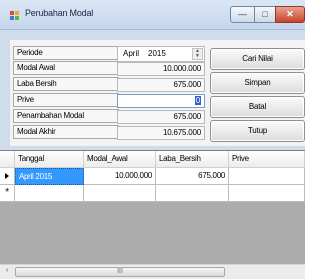  Describe the element at coordinates (66, 68) in the screenshot. I see `label-modal-awal: Modal Awal` at that location.